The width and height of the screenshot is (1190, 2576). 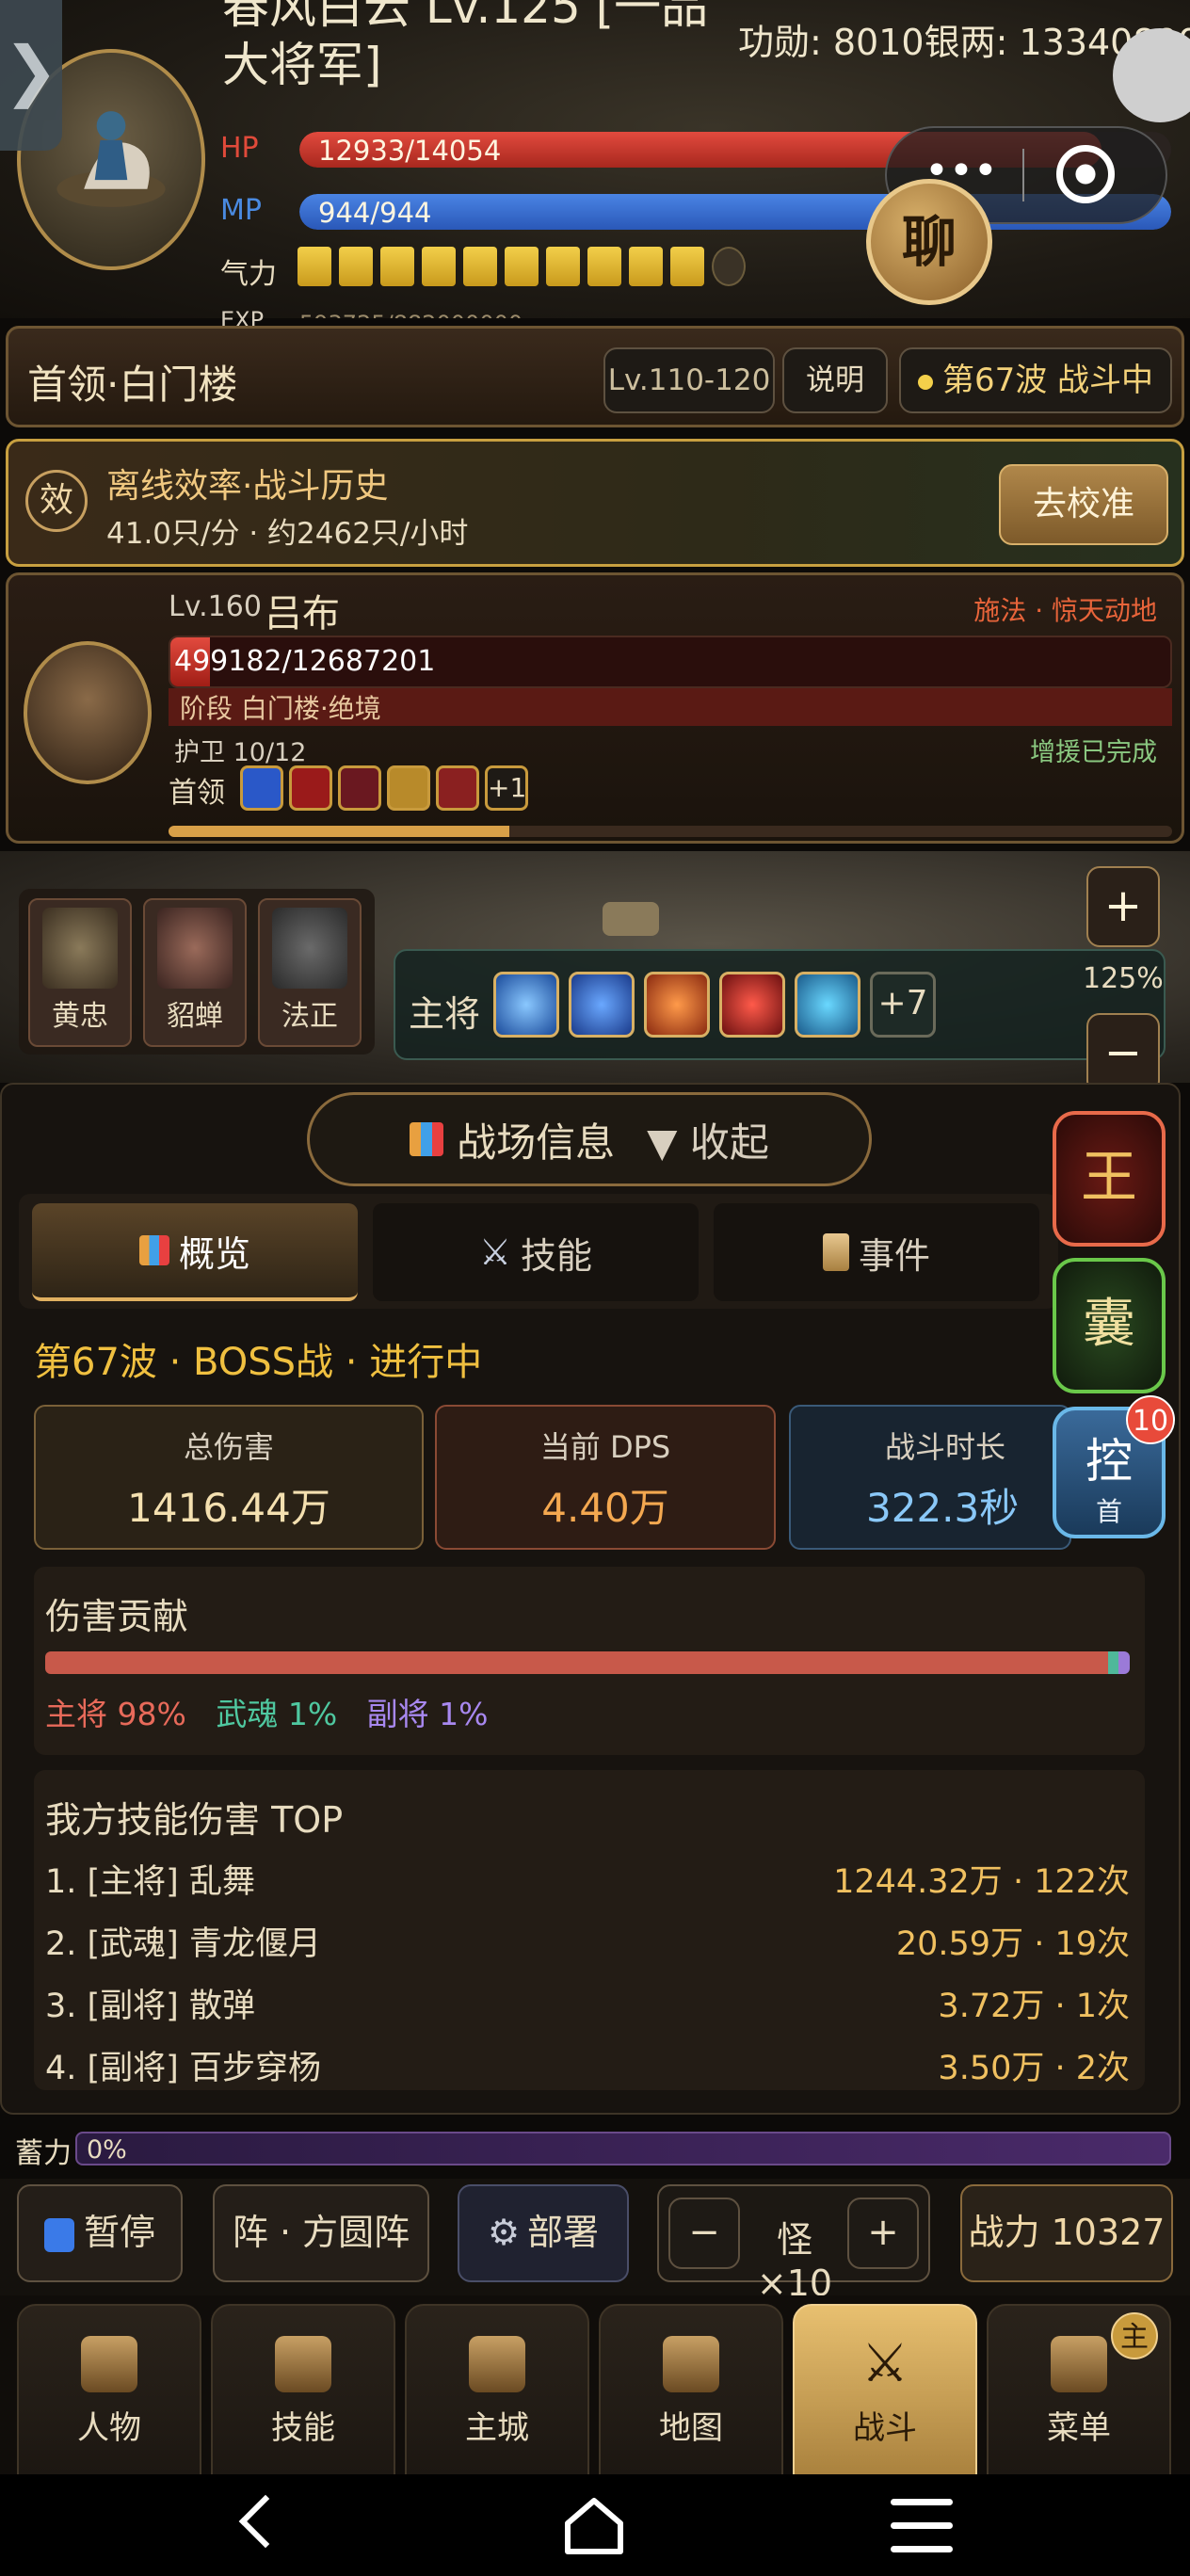 What do you see at coordinates (595, 376) in the screenshot?
I see `boss-title-bar: 首领·白门楼 Lv.110-120 说明 第67波 战斗中` at bounding box center [595, 376].